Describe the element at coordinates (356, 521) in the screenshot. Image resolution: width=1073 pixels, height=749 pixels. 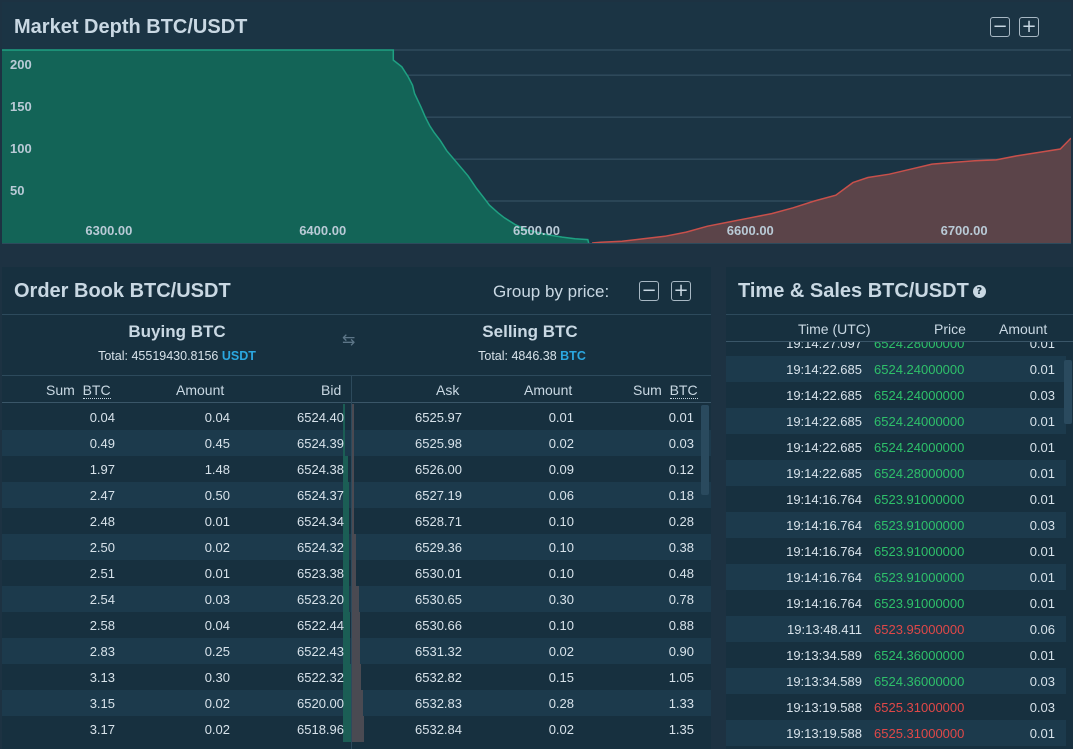
I see `table-row: 2.48 0.01 6524.34 6528.71 0.10 0.28` at that location.